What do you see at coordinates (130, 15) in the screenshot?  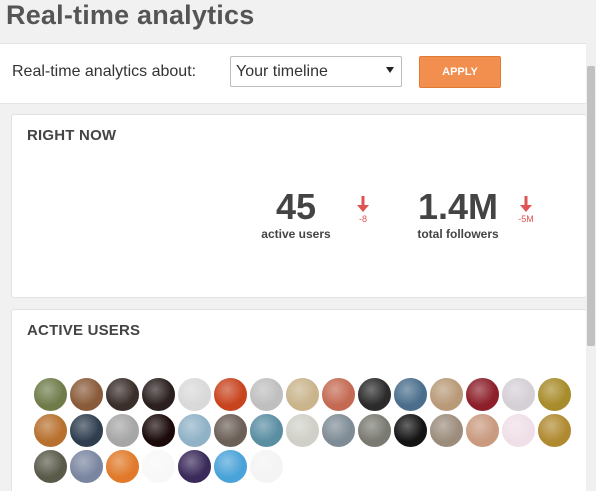 I see `page-title: Real-time analytics` at bounding box center [130, 15].